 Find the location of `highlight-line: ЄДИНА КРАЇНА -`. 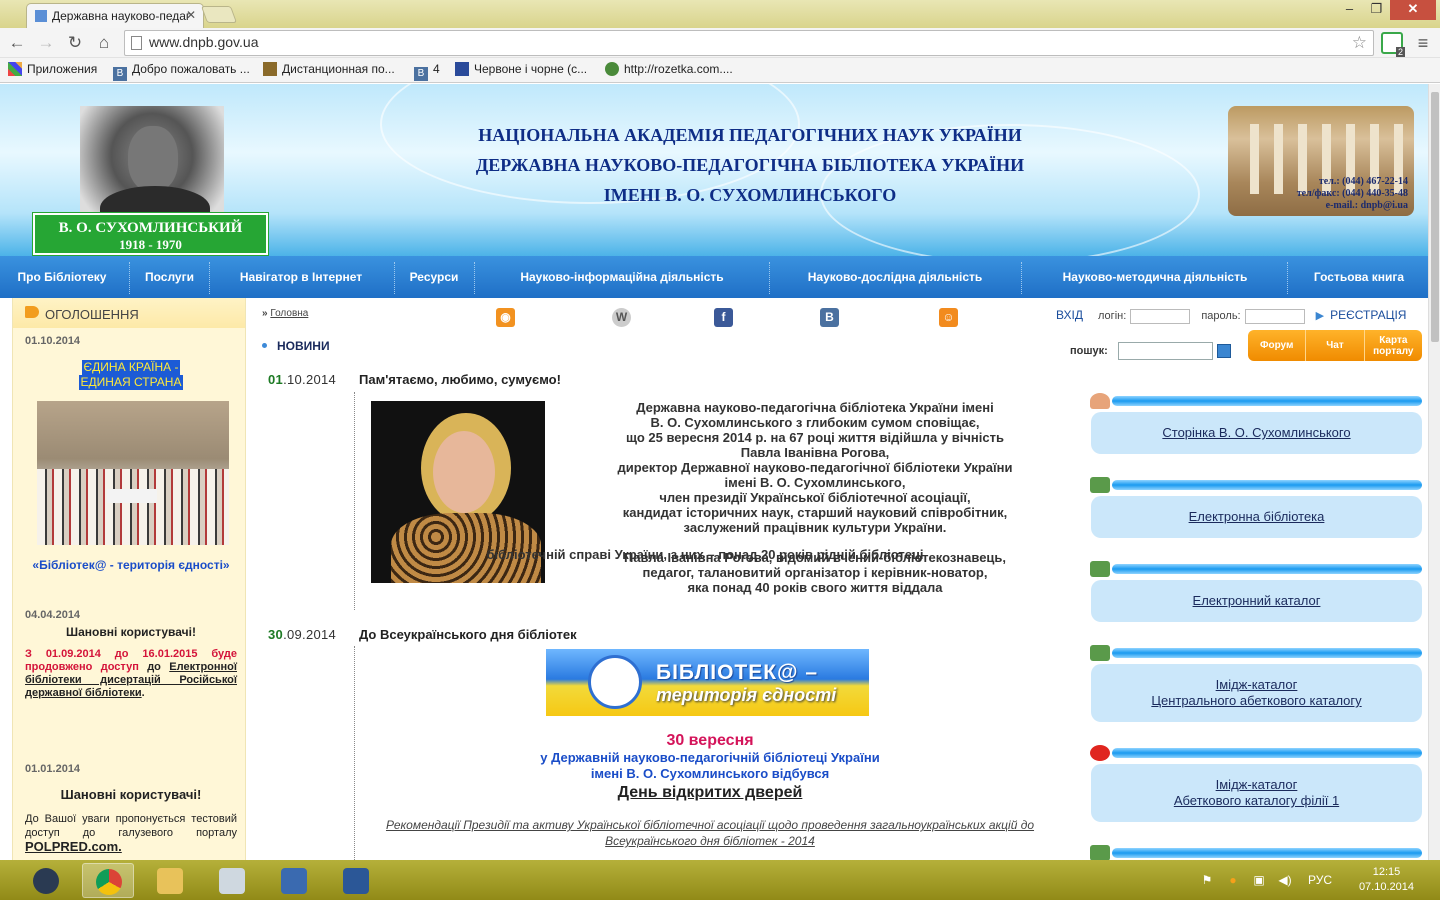

highlight-line: ЄДИНА КРАЇНА - is located at coordinates (131, 367).